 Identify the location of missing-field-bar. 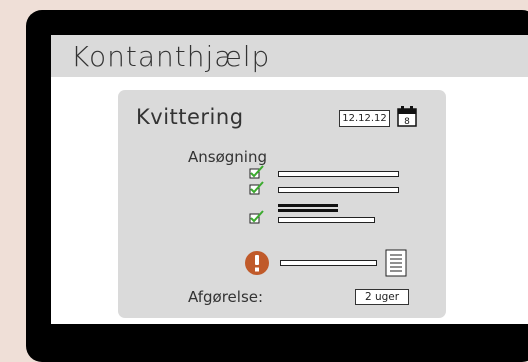
(328, 263).